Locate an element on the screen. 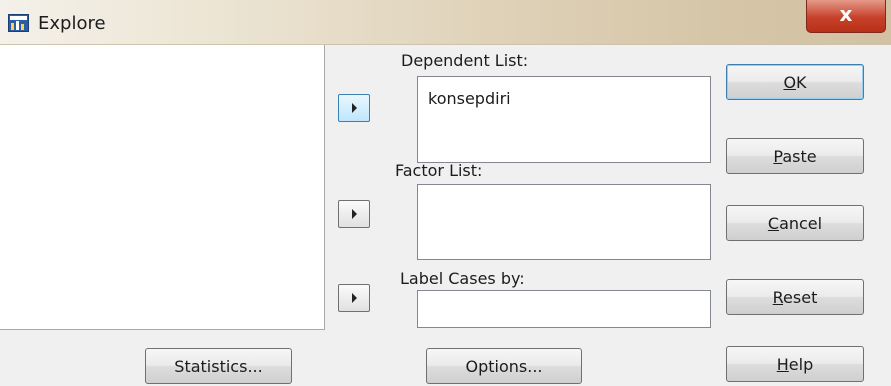 This screenshot has width=891, height=386. dependent-list-label: Dependent List: is located at coordinates (465, 60).